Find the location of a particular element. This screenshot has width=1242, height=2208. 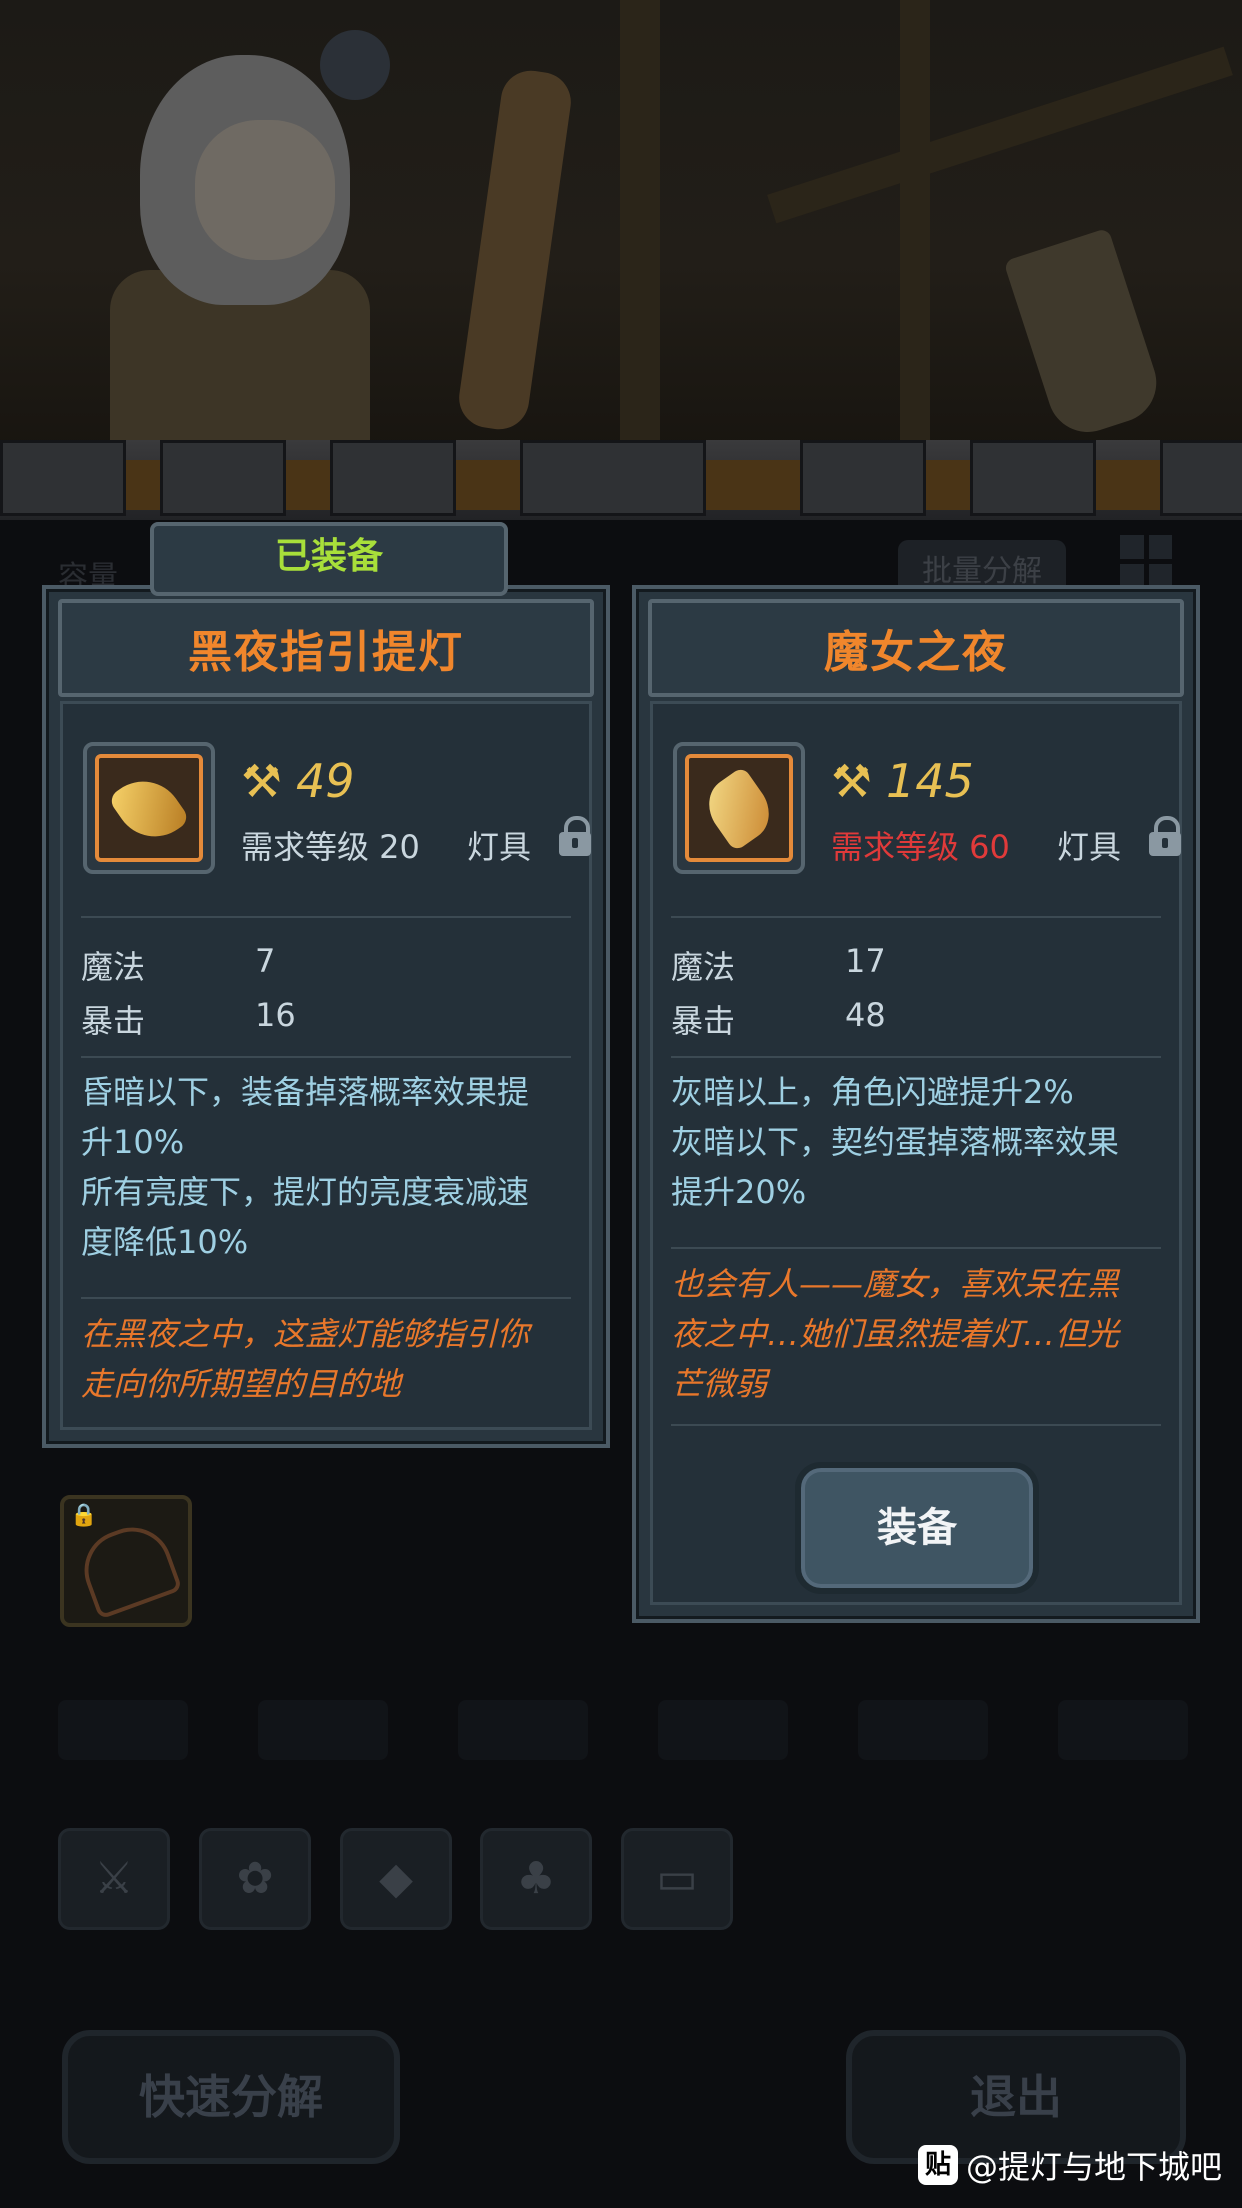

stat-value: 7 is located at coordinates (265, 961).